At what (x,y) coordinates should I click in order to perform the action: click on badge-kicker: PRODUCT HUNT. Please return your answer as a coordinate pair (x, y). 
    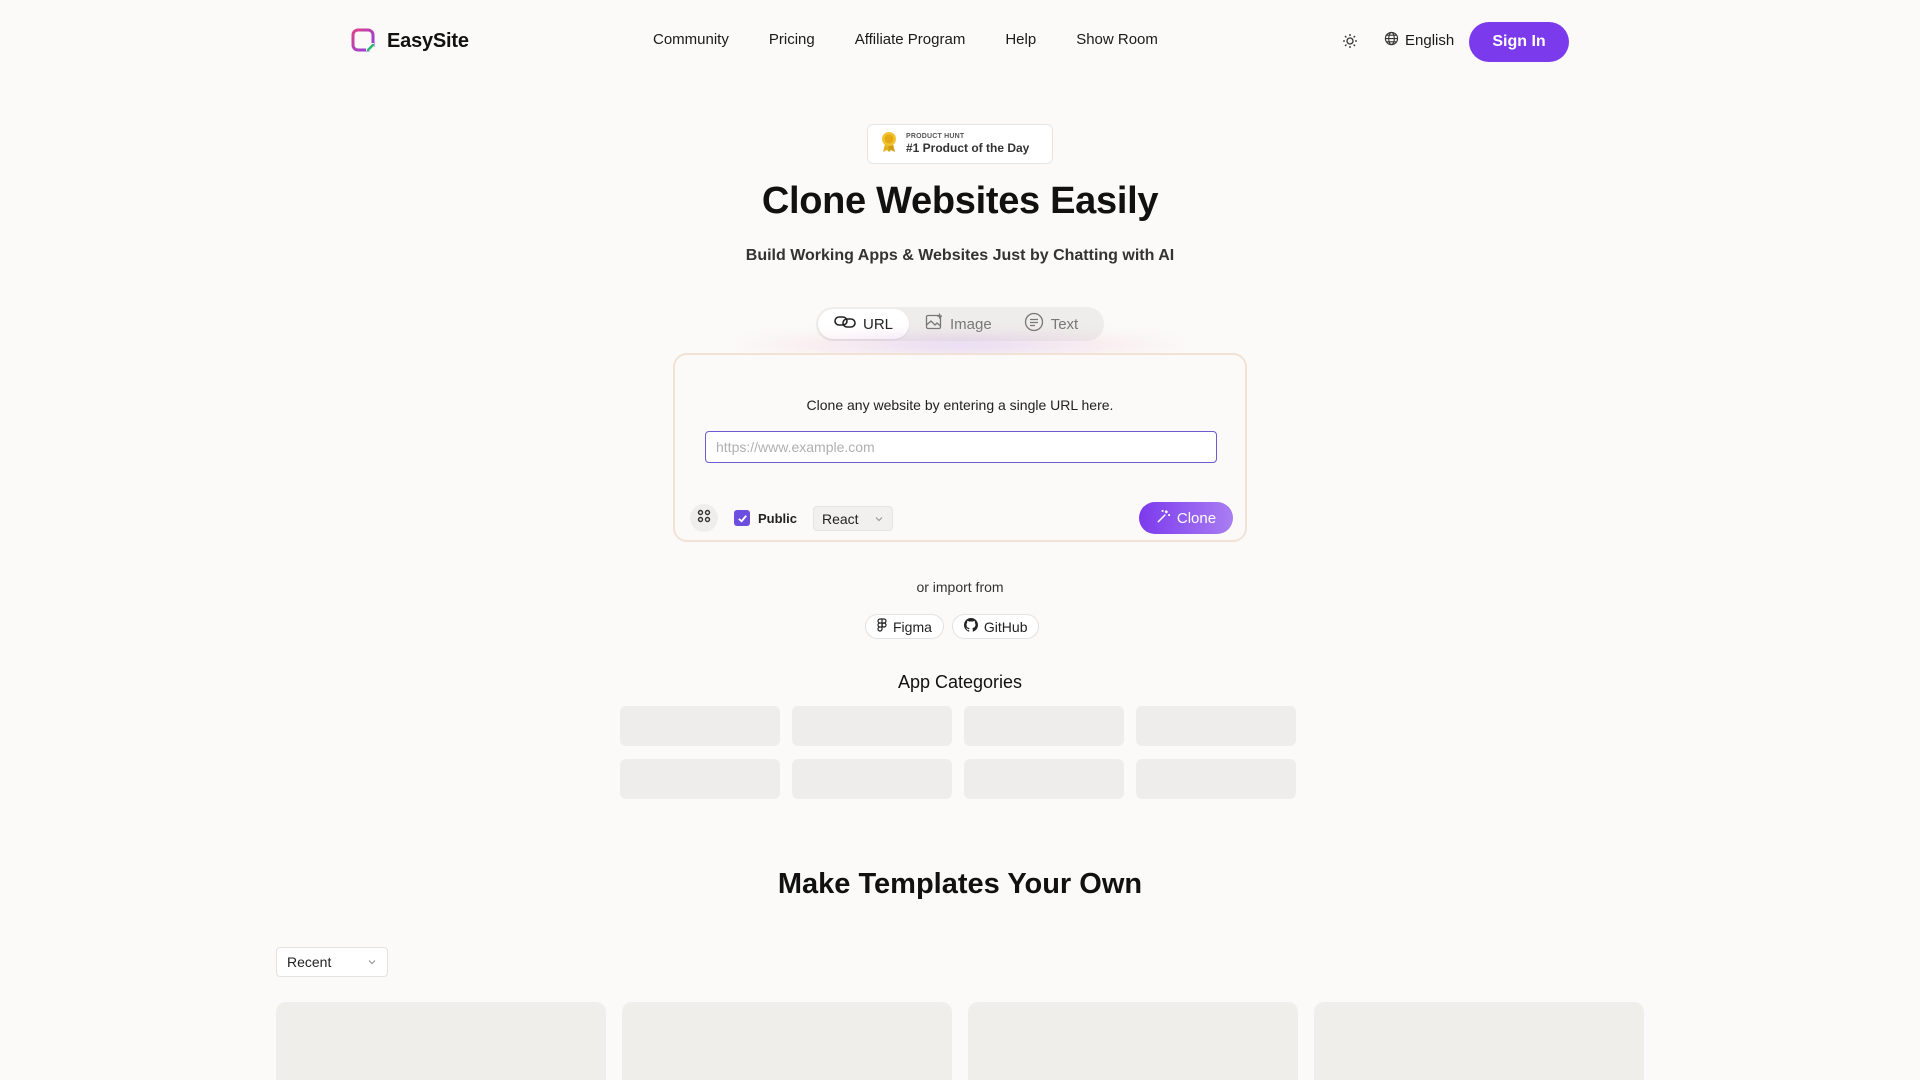
    Looking at the image, I should click on (935, 136).